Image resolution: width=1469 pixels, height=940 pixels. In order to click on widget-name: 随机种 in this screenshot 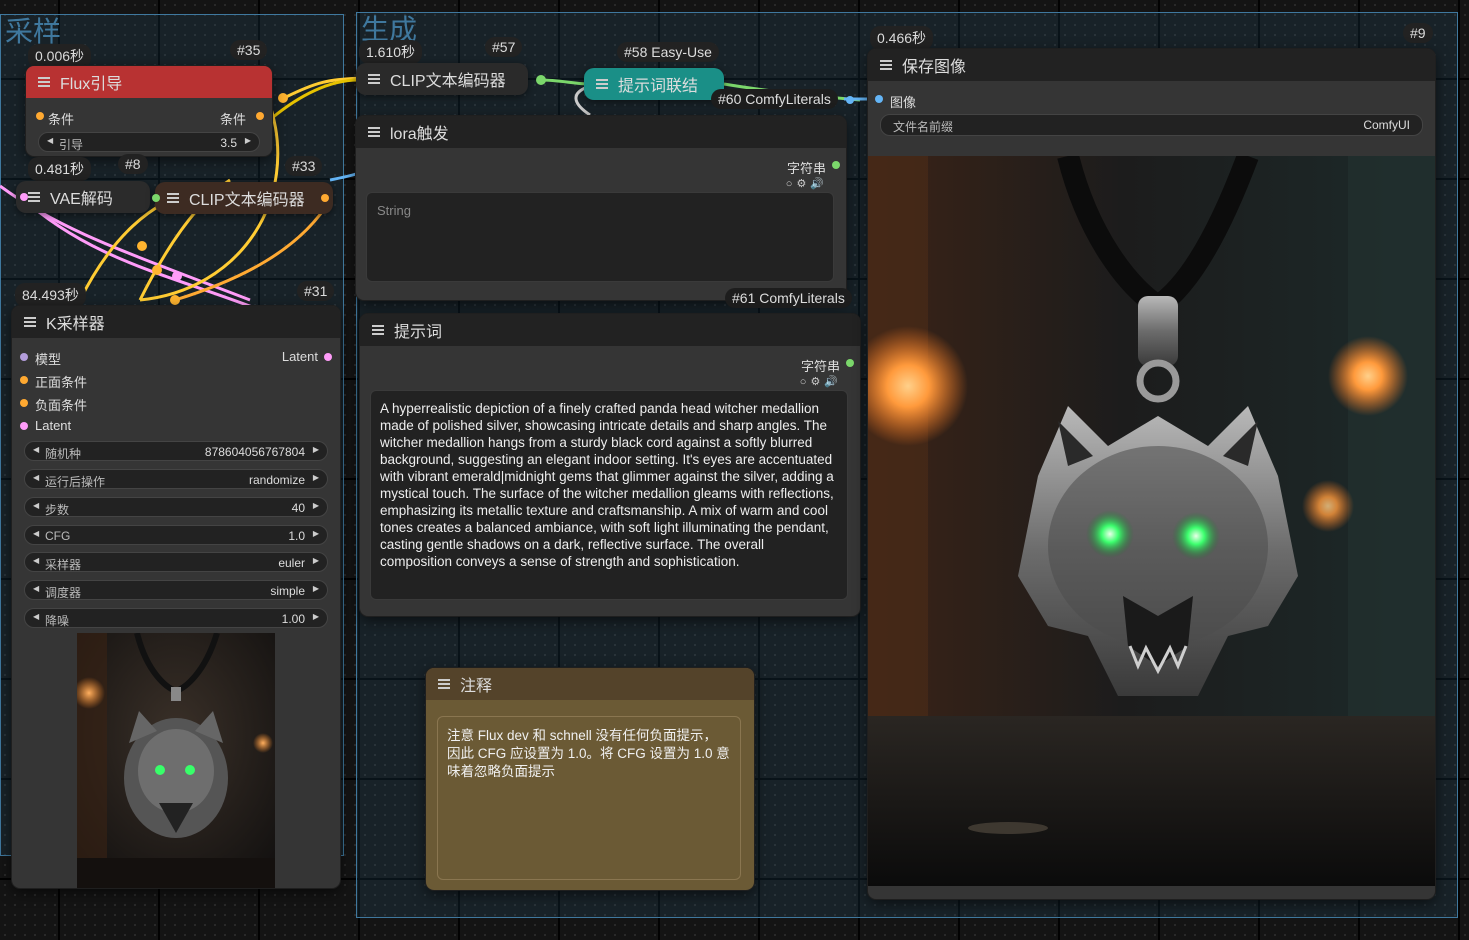, I will do `click(63, 454)`.